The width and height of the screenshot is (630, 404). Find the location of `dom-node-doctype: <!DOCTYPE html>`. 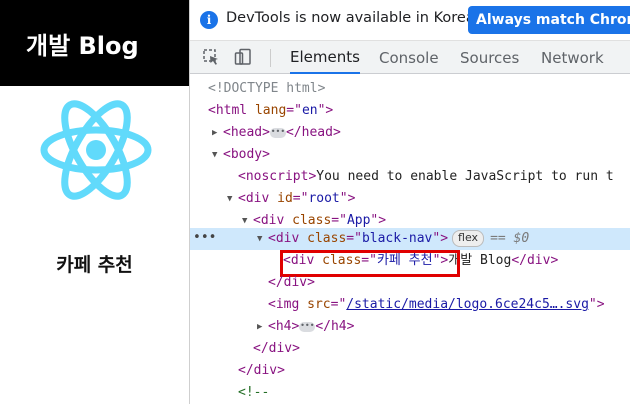

dom-node-doctype: <!DOCTYPE html> is located at coordinates (410, 89).